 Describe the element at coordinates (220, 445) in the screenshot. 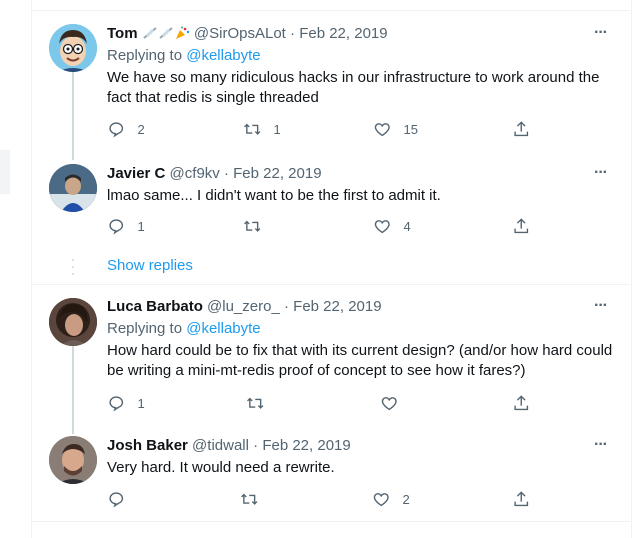

I see `author-handle: @tidwall` at that location.